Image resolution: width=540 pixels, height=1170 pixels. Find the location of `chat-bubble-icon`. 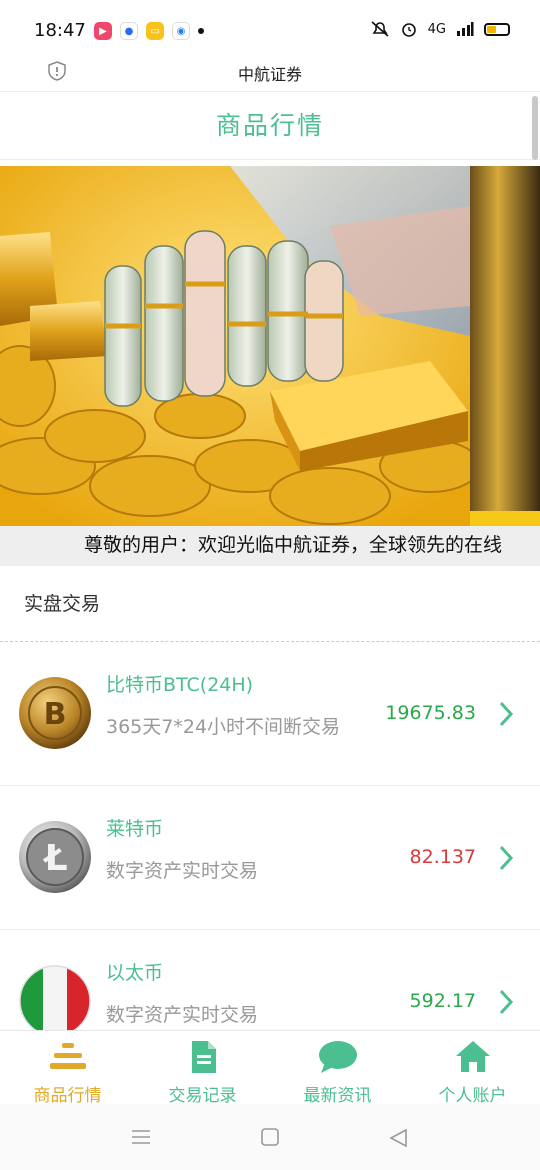

chat-bubble-icon is located at coordinates (337, 1057).